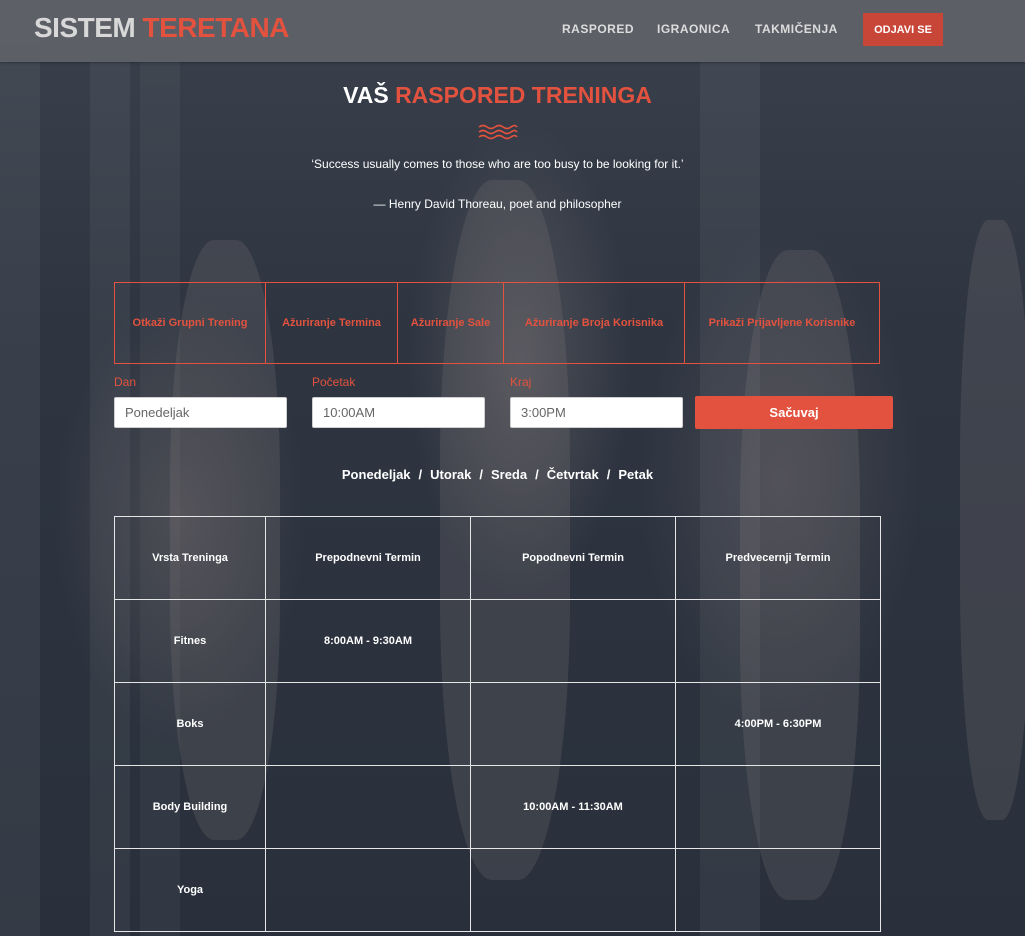 The image size is (1025, 936). What do you see at coordinates (376, 474) in the screenshot?
I see `day-ponedeljak: Ponedeljak` at bounding box center [376, 474].